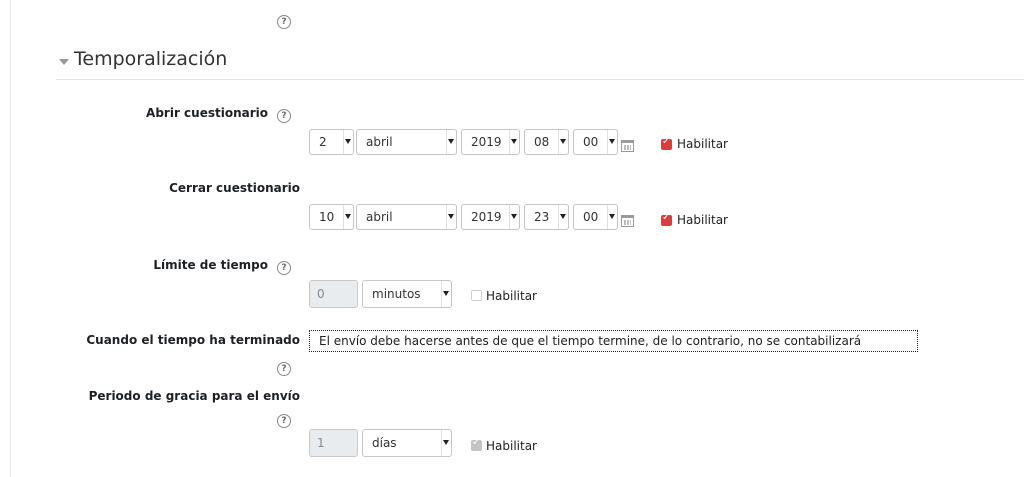  I want to click on time-limit-enable-checkbox, so click(476, 295).